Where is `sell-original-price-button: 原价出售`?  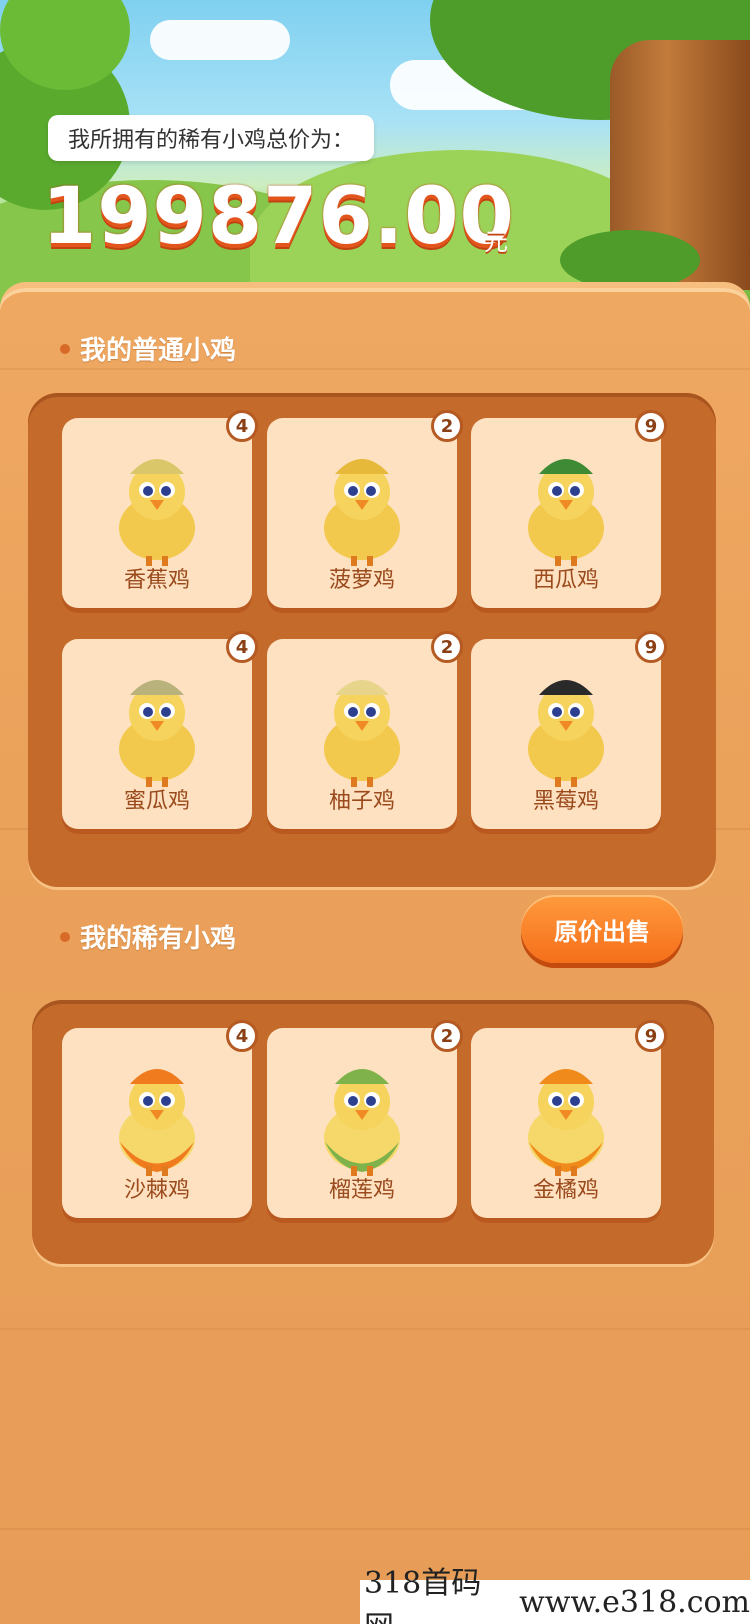 sell-original-price-button: 原价出售 is located at coordinates (602, 929).